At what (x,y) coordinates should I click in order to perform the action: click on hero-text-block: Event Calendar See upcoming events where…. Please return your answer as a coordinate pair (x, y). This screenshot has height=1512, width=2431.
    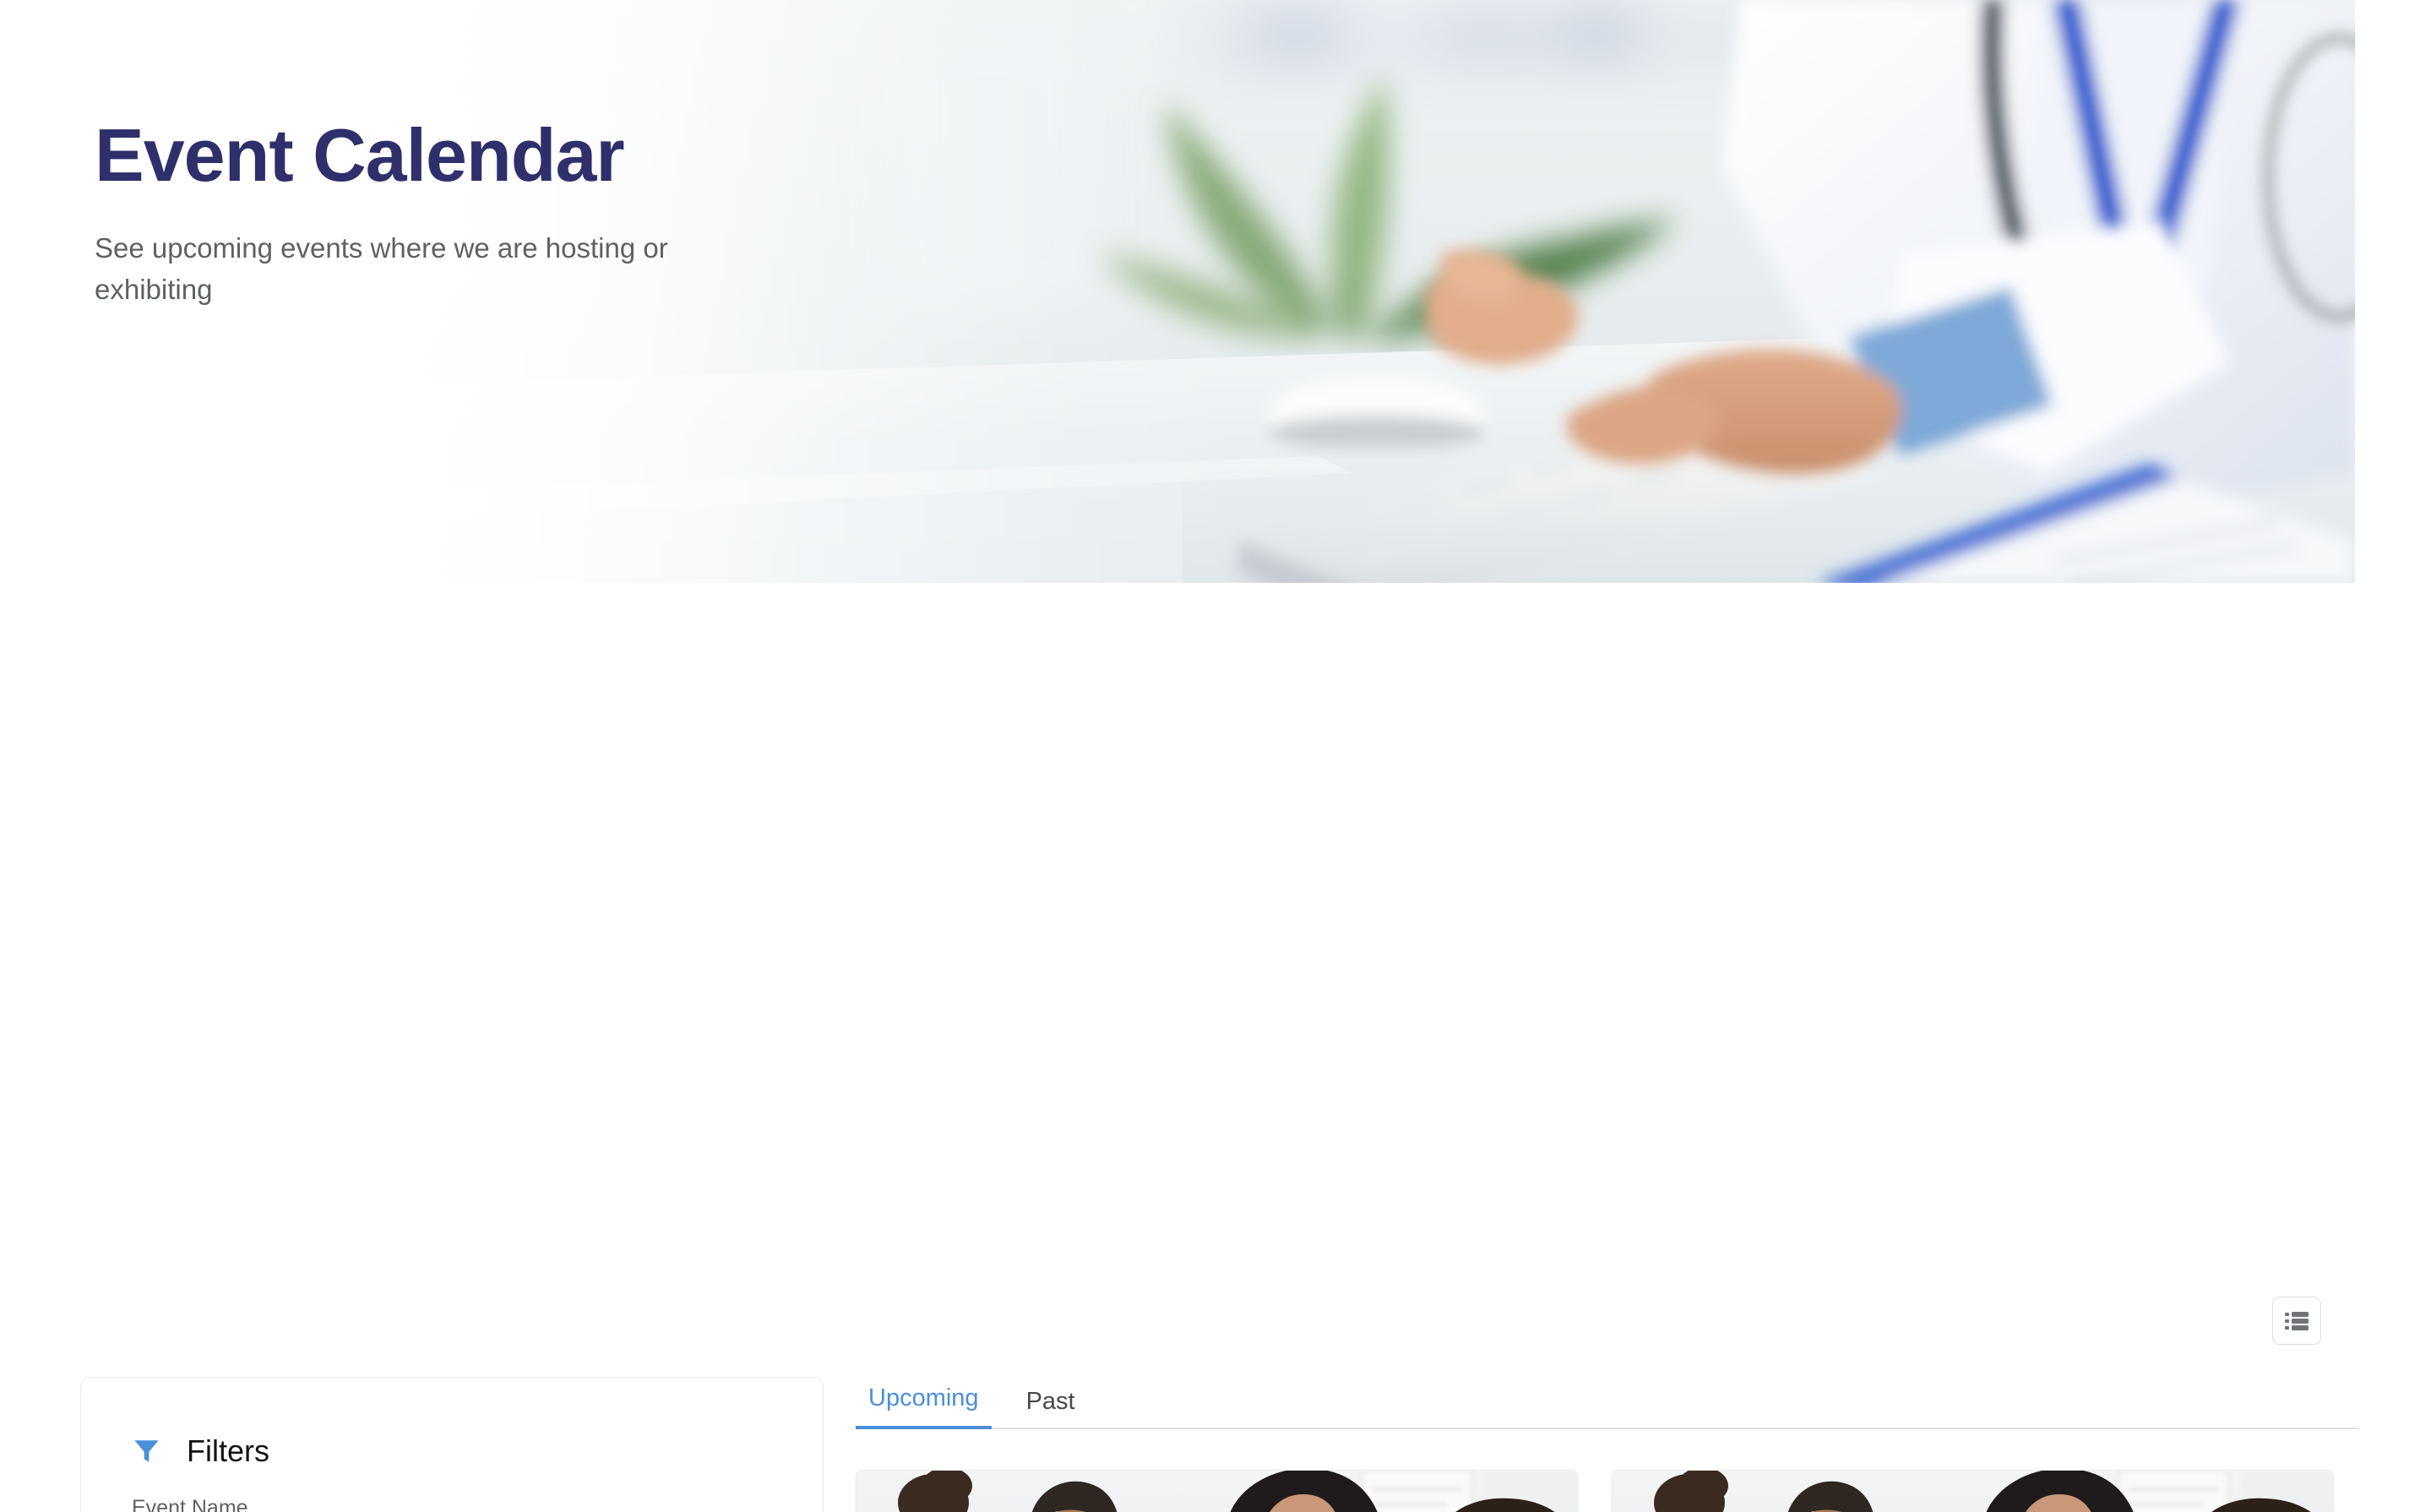
    Looking at the image, I should click on (475, 214).